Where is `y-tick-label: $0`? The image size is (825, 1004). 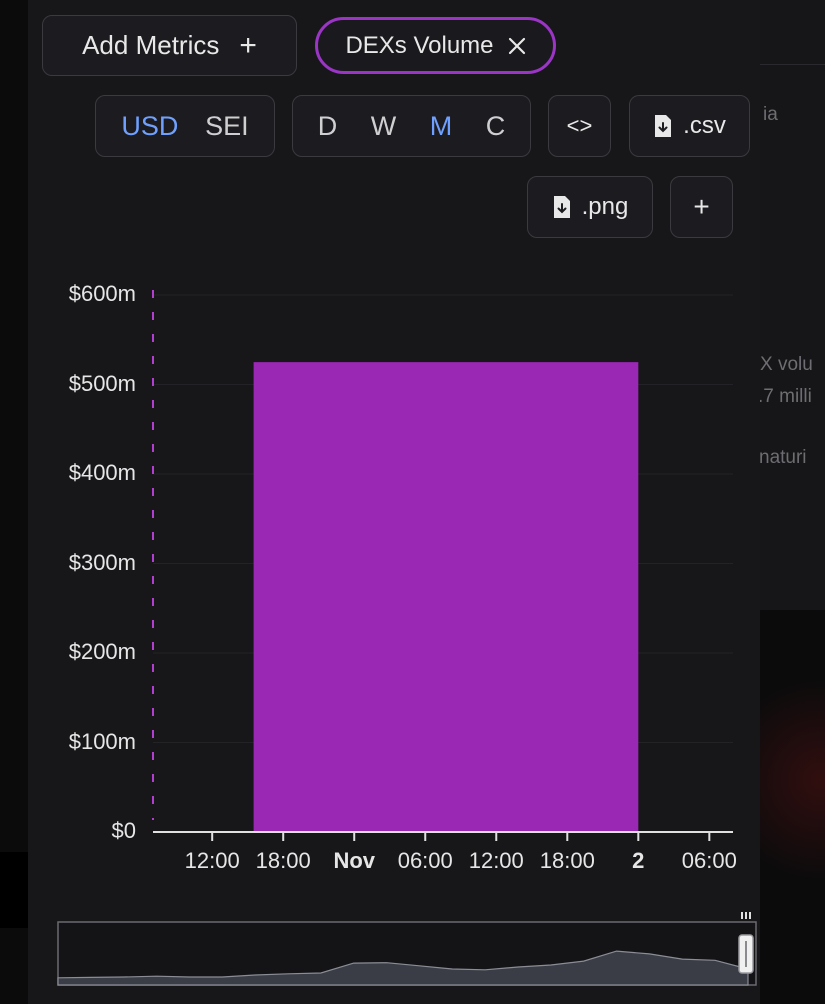
y-tick-label: $0 is located at coordinates (123, 830).